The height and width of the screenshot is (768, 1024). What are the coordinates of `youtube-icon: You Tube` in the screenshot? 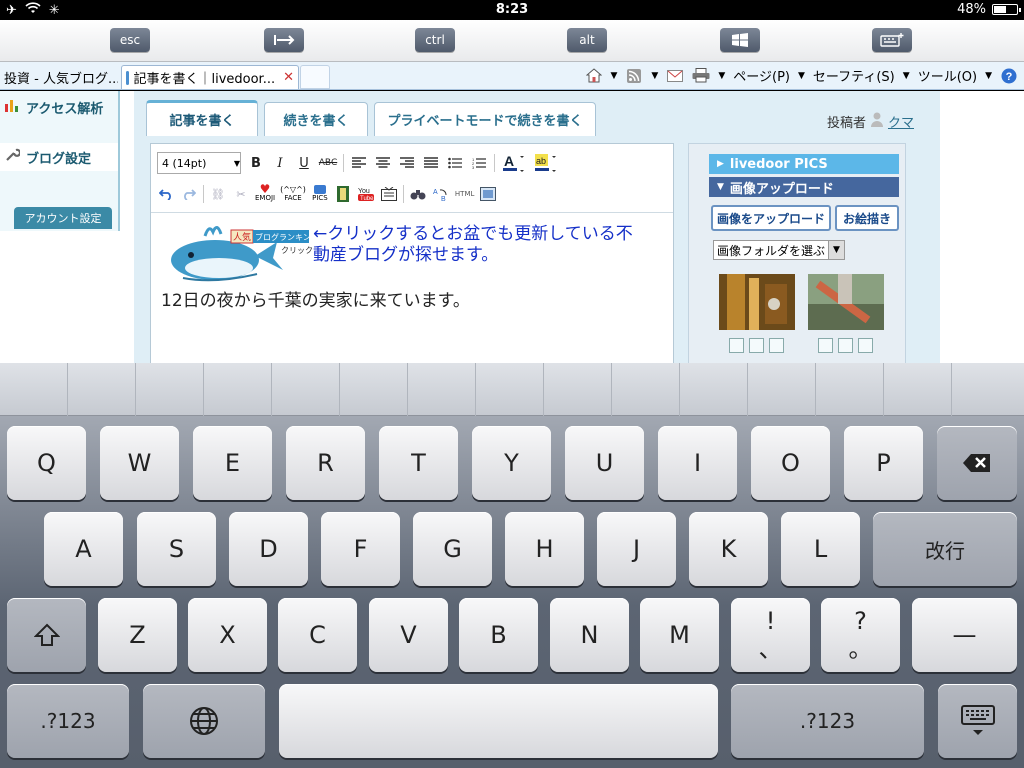 It's located at (366, 194).